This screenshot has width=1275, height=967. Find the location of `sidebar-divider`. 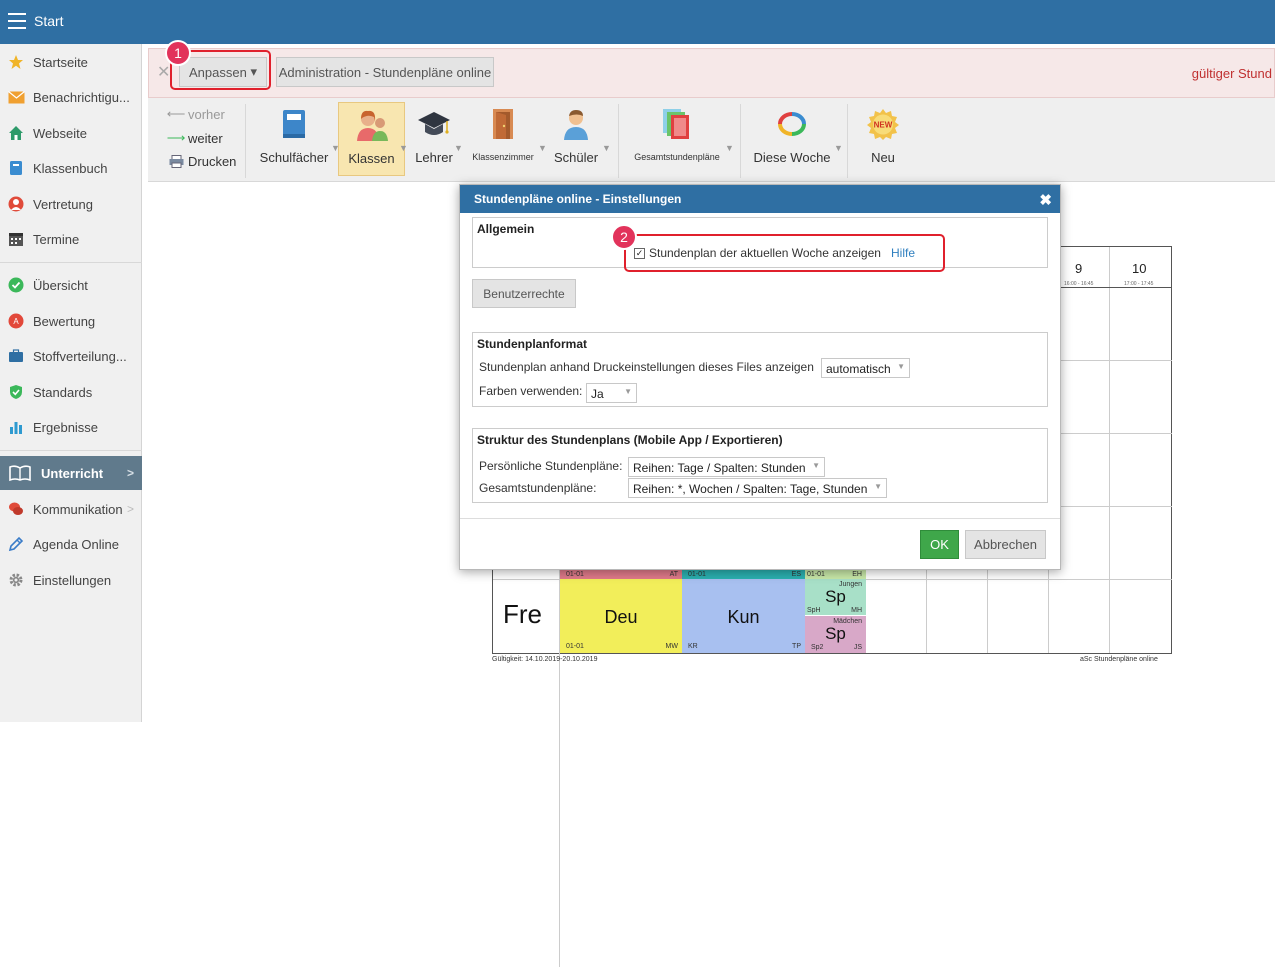

sidebar-divider is located at coordinates (71, 262).